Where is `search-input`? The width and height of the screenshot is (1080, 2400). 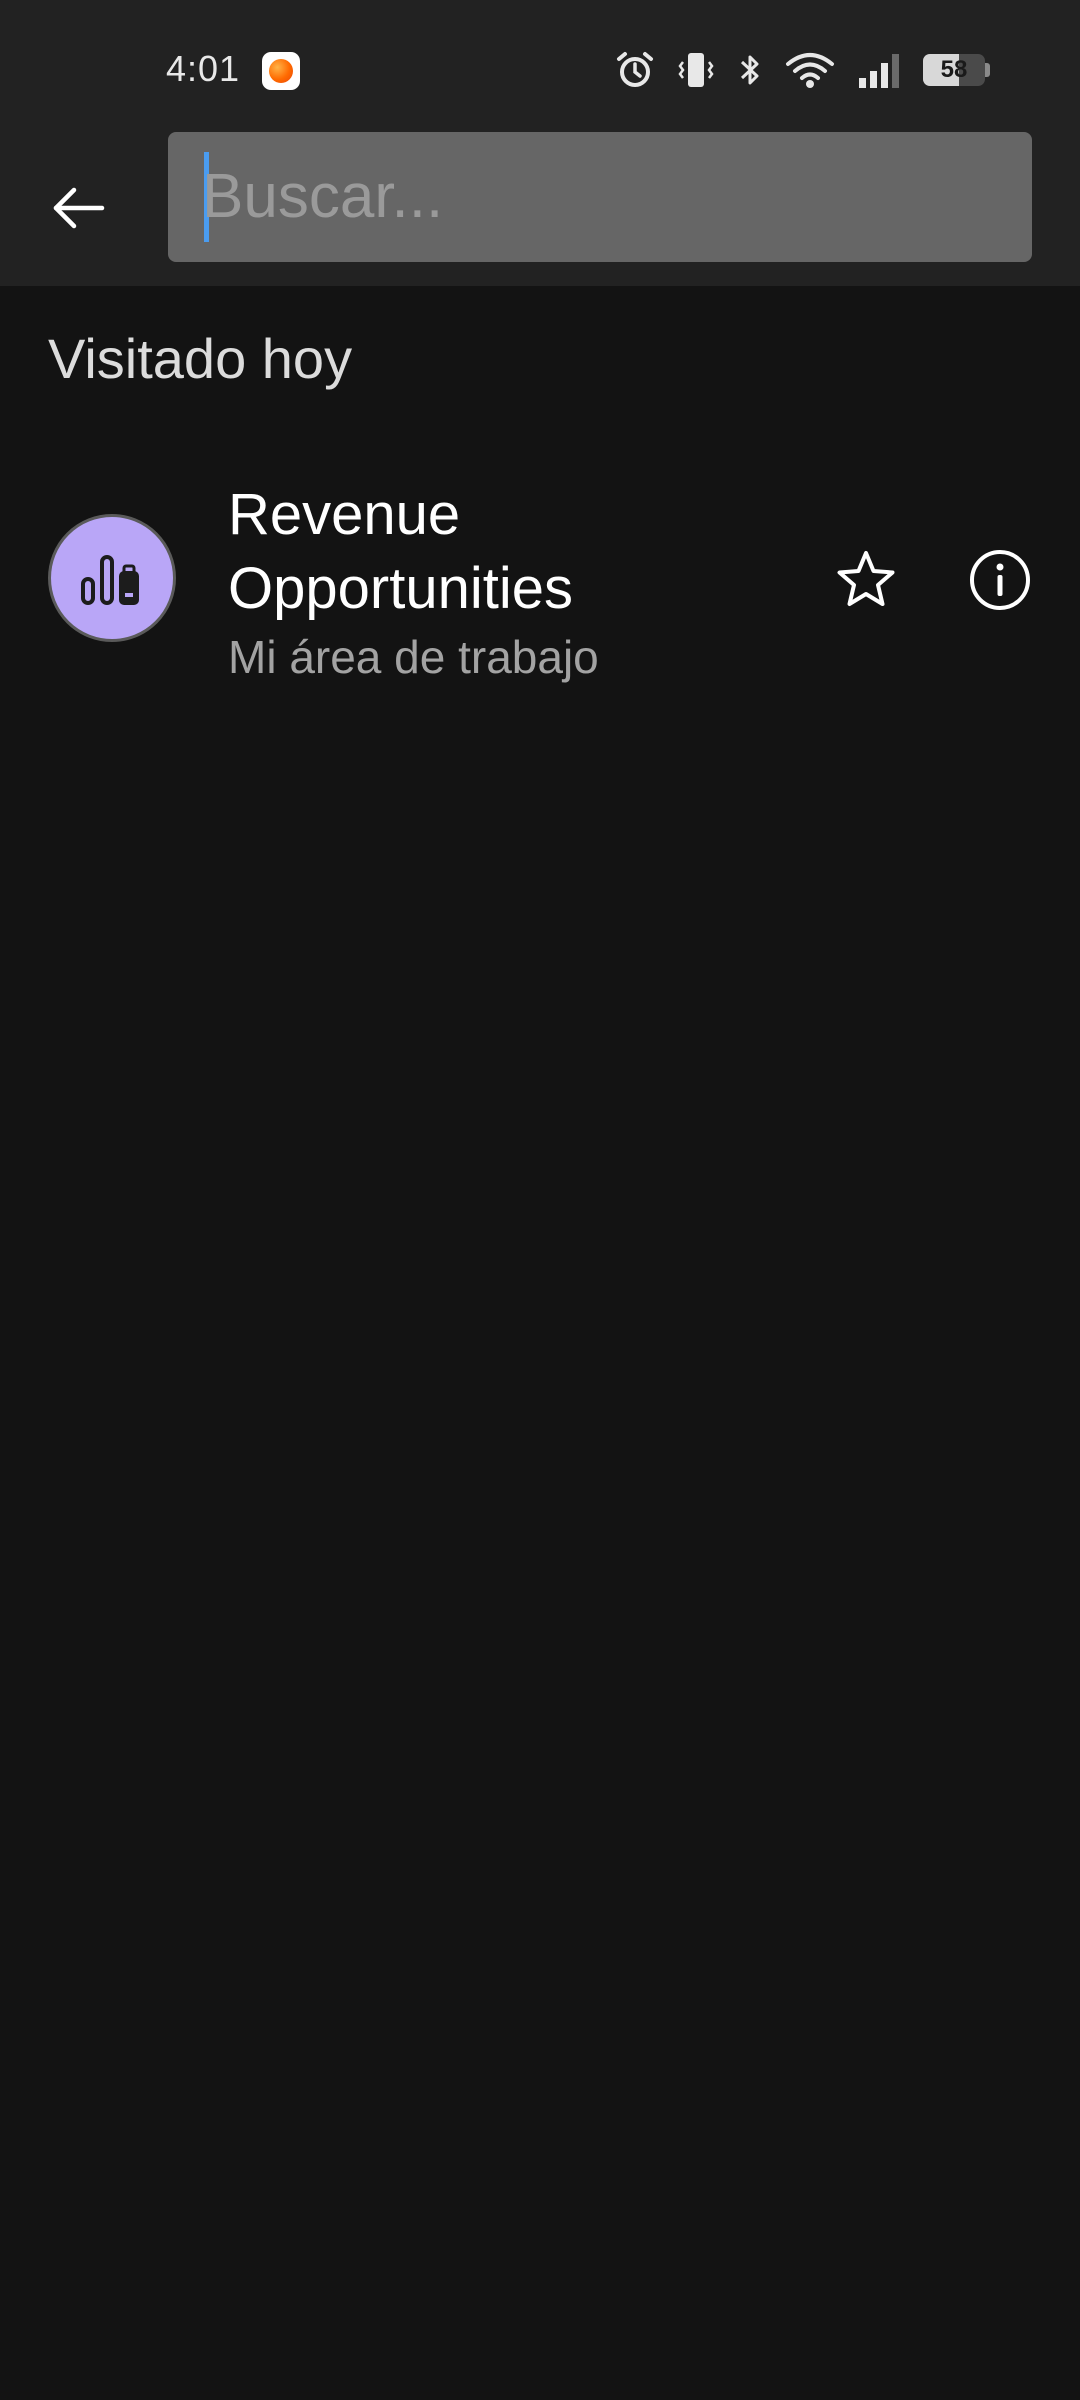
search-input is located at coordinates (602, 196).